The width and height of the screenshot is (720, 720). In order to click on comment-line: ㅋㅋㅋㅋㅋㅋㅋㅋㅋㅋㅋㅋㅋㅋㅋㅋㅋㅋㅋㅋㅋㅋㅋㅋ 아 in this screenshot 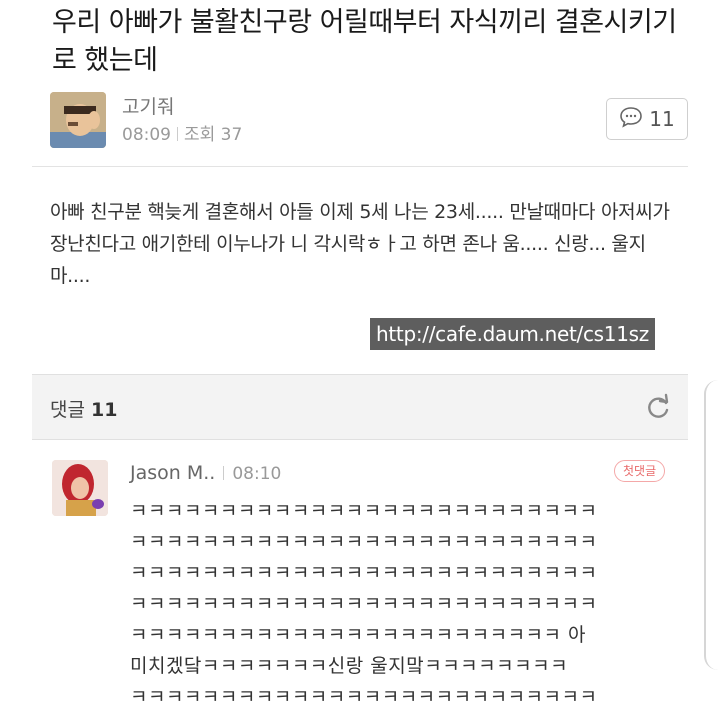, I will do `click(358, 635)`.